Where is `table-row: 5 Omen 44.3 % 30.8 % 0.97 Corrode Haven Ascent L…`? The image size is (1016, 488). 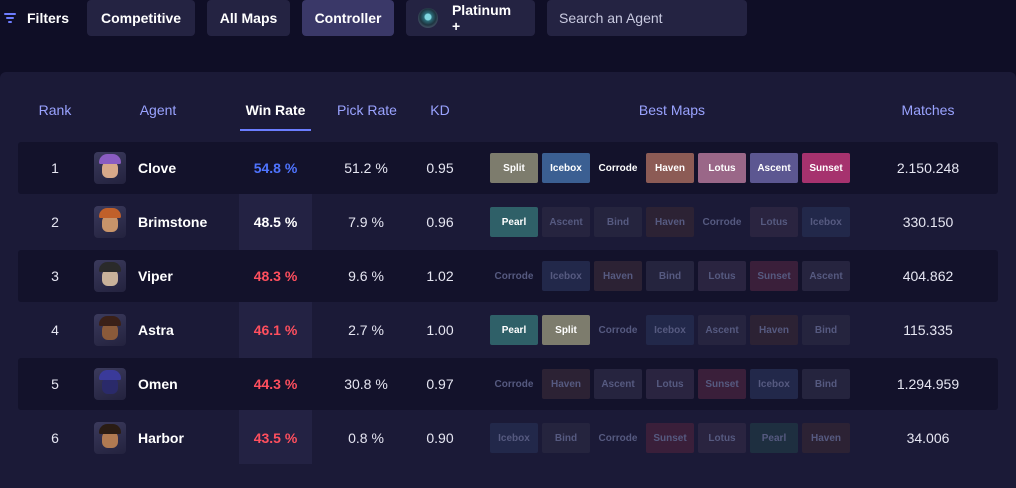
table-row: 5 Omen 44.3 % 30.8 % 0.97 Corrode Haven Ascent L… is located at coordinates (508, 384).